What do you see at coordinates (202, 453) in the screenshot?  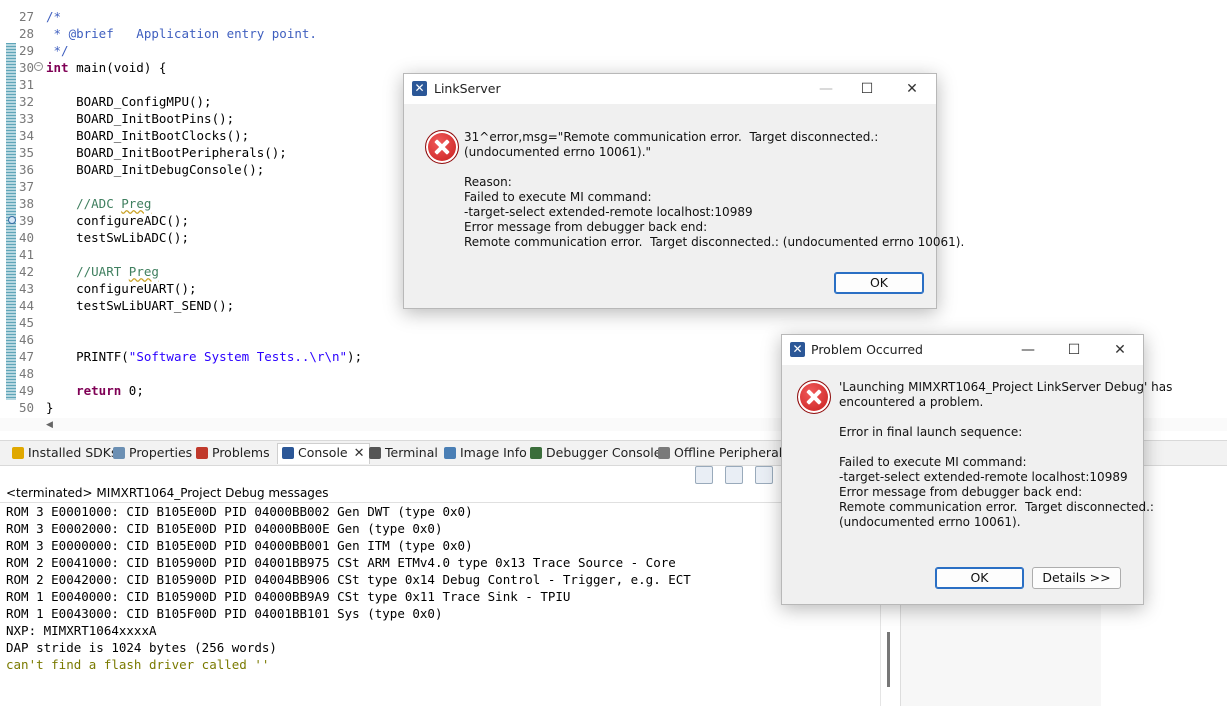 I see `problems-icon` at bounding box center [202, 453].